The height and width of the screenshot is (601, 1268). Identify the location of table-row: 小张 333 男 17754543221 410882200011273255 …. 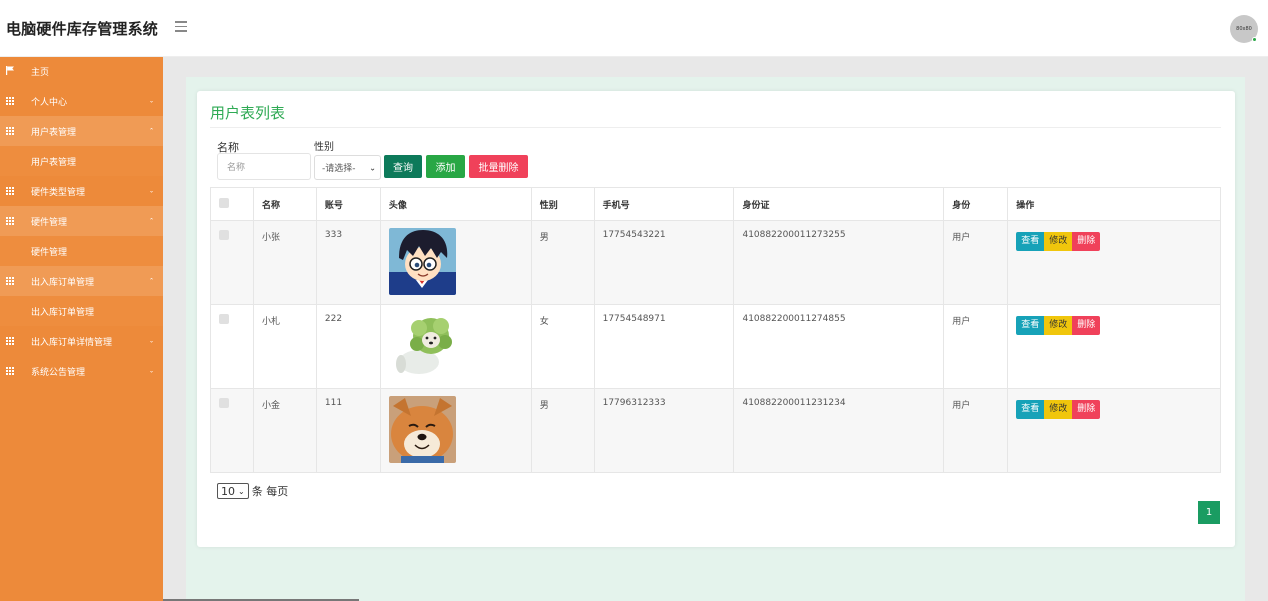
(715, 262).